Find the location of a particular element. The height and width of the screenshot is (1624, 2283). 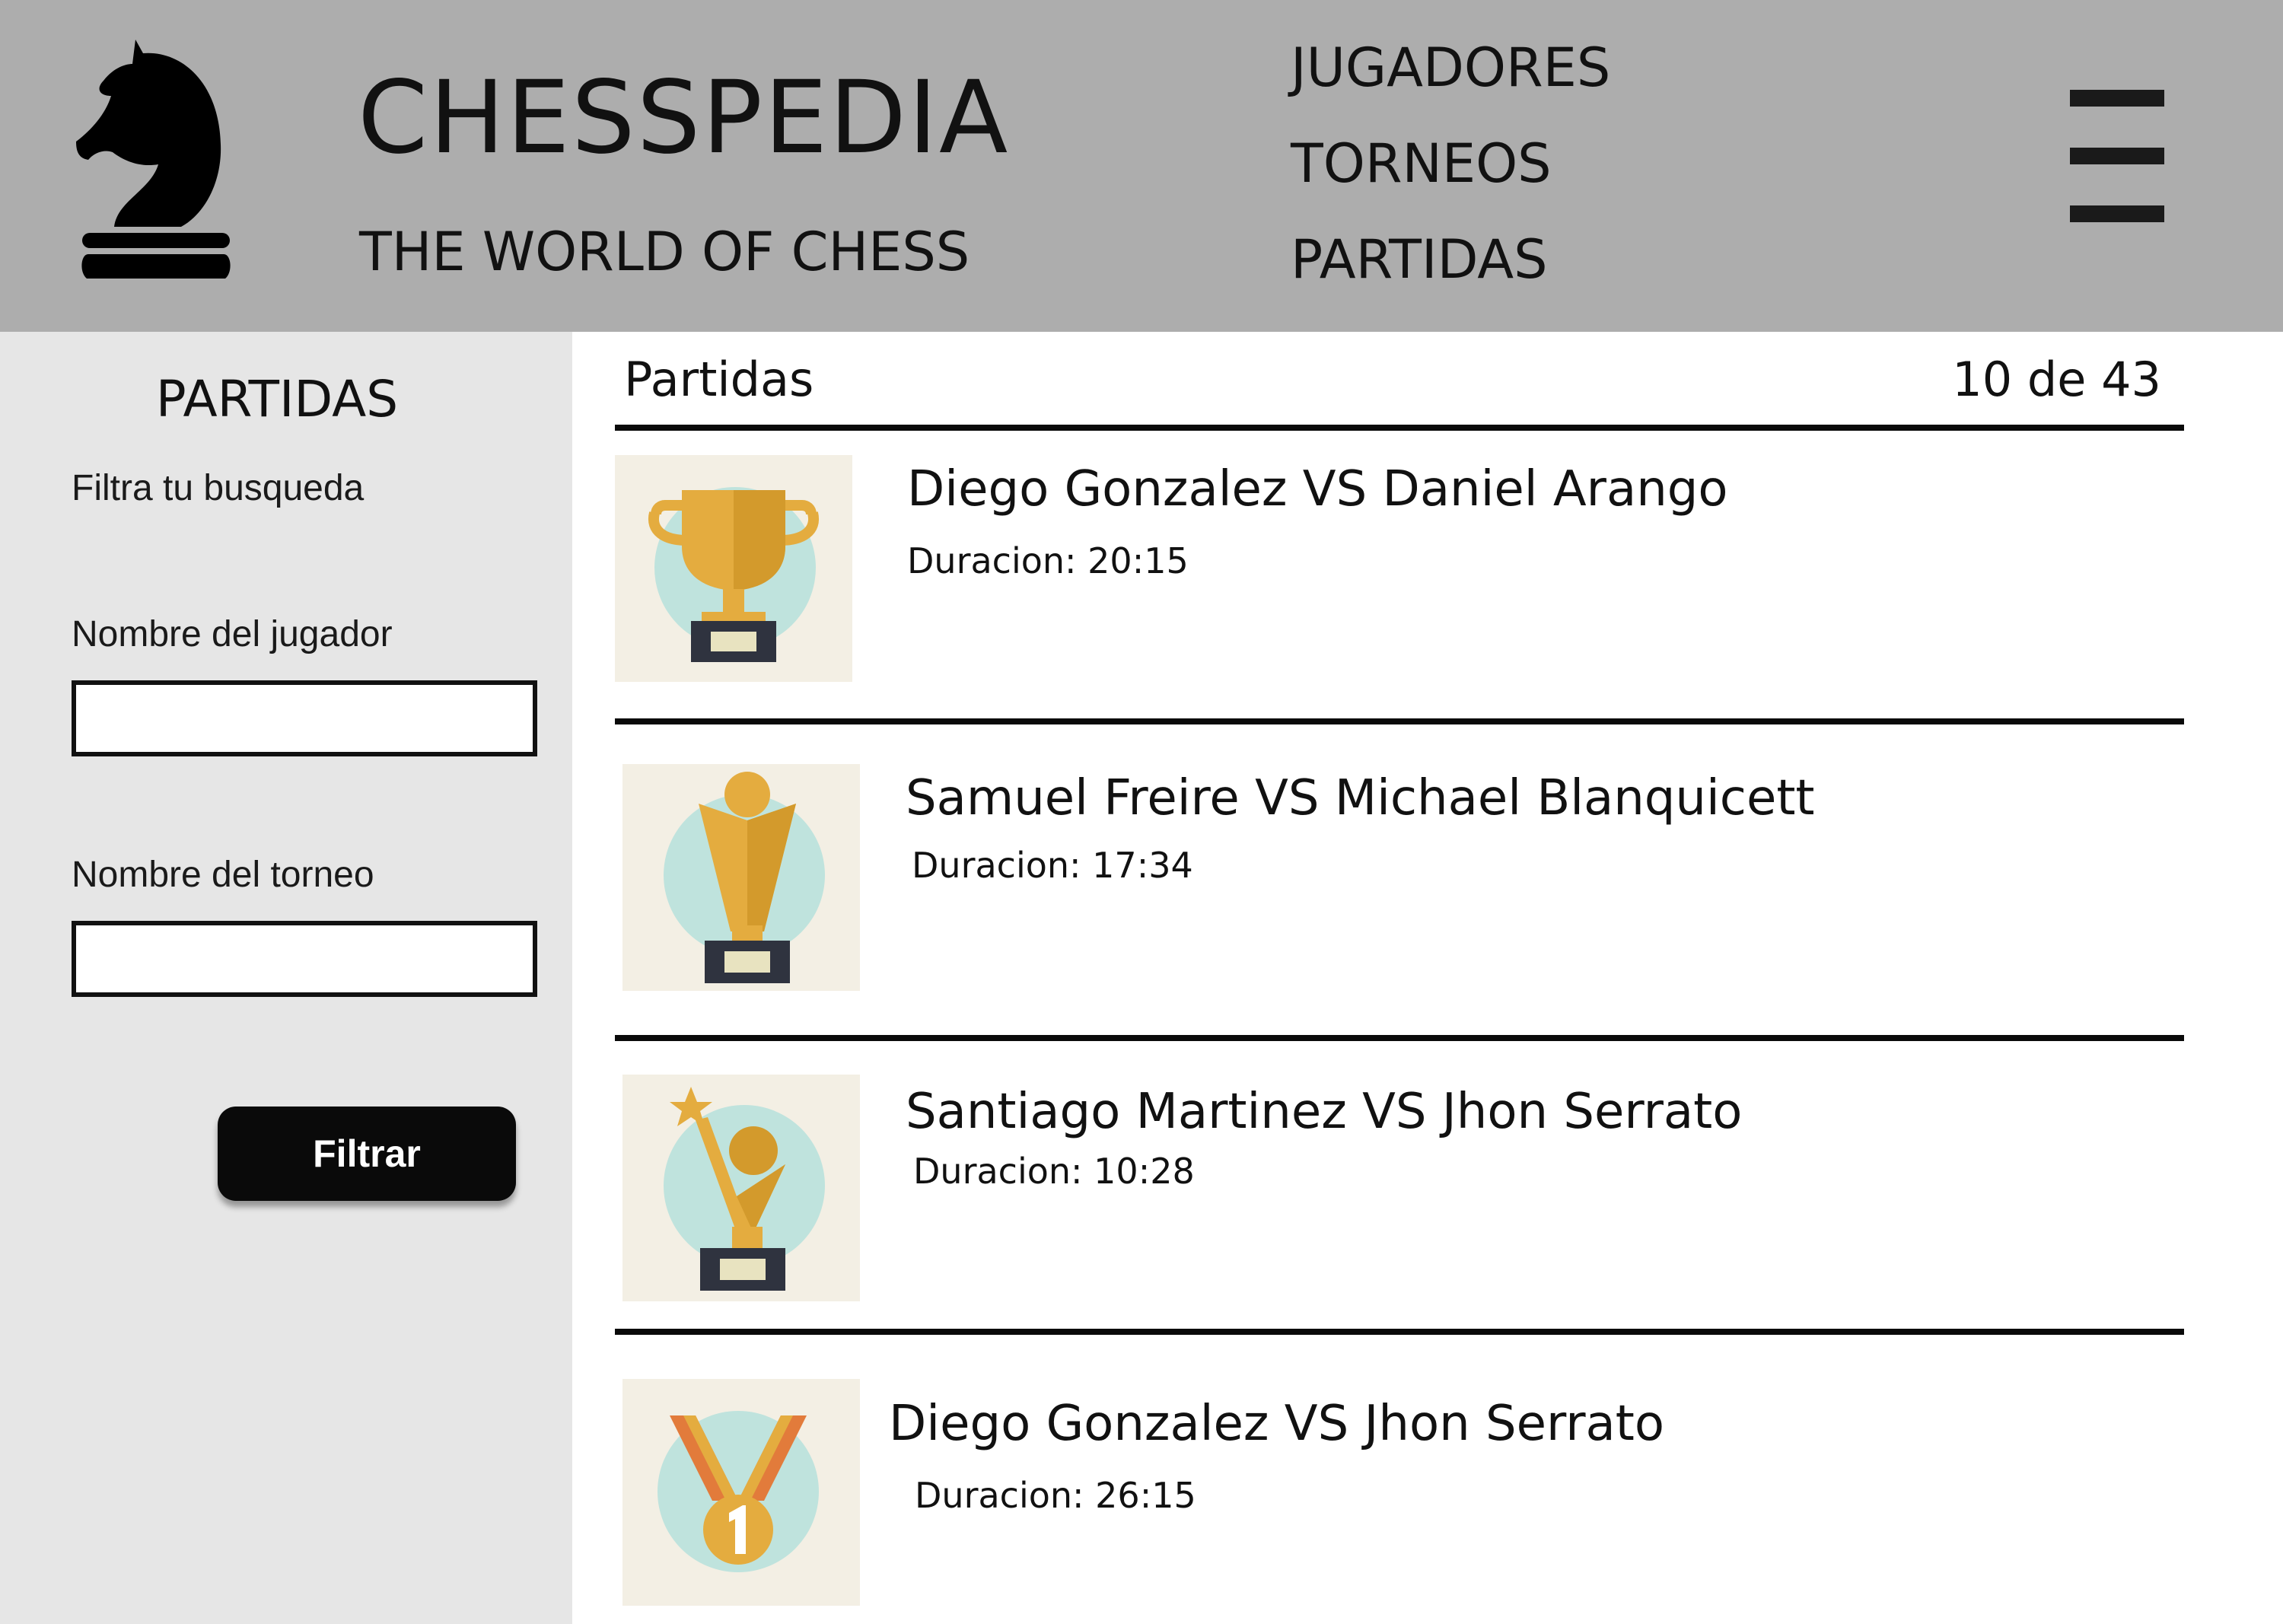

hamburger-menu-icon is located at coordinates (2117, 157).